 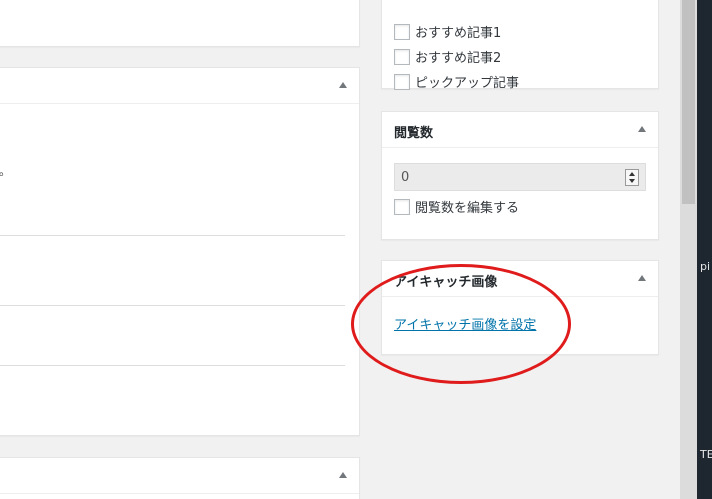 I want to click on left-bottom-box-header, so click(x=179, y=476).